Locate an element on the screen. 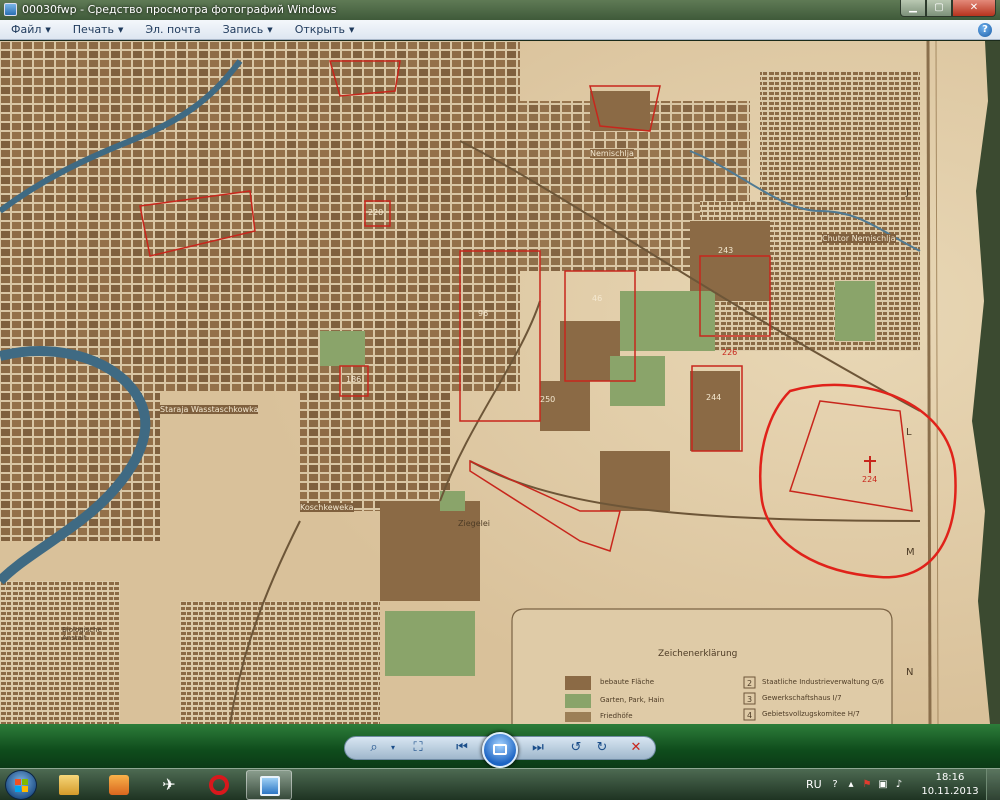 This screenshot has height=800, width=1000. taskbar-media-player is located at coordinates (119, 785).